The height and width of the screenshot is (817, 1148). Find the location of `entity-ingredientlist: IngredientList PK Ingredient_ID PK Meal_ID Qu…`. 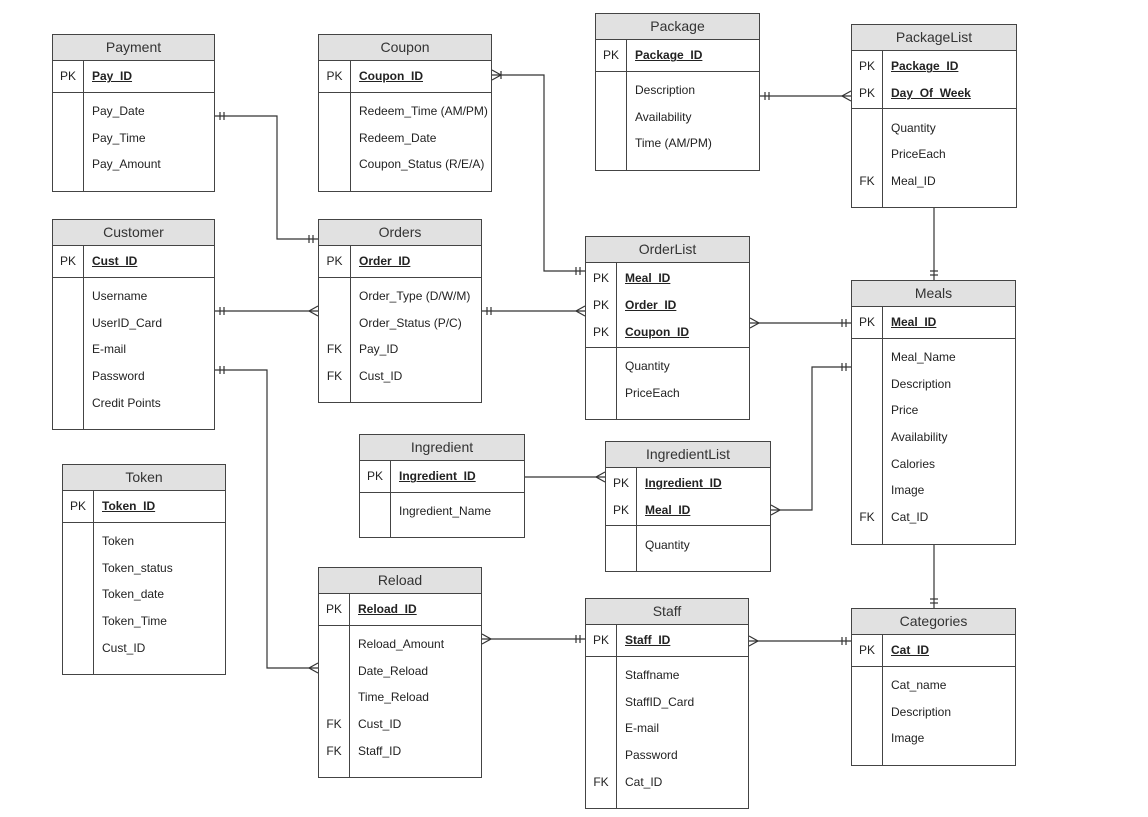

entity-ingredientlist: IngredientList PK Ingredient_ID PK Meal_ID Qu… is located at coordinates (688, 507).